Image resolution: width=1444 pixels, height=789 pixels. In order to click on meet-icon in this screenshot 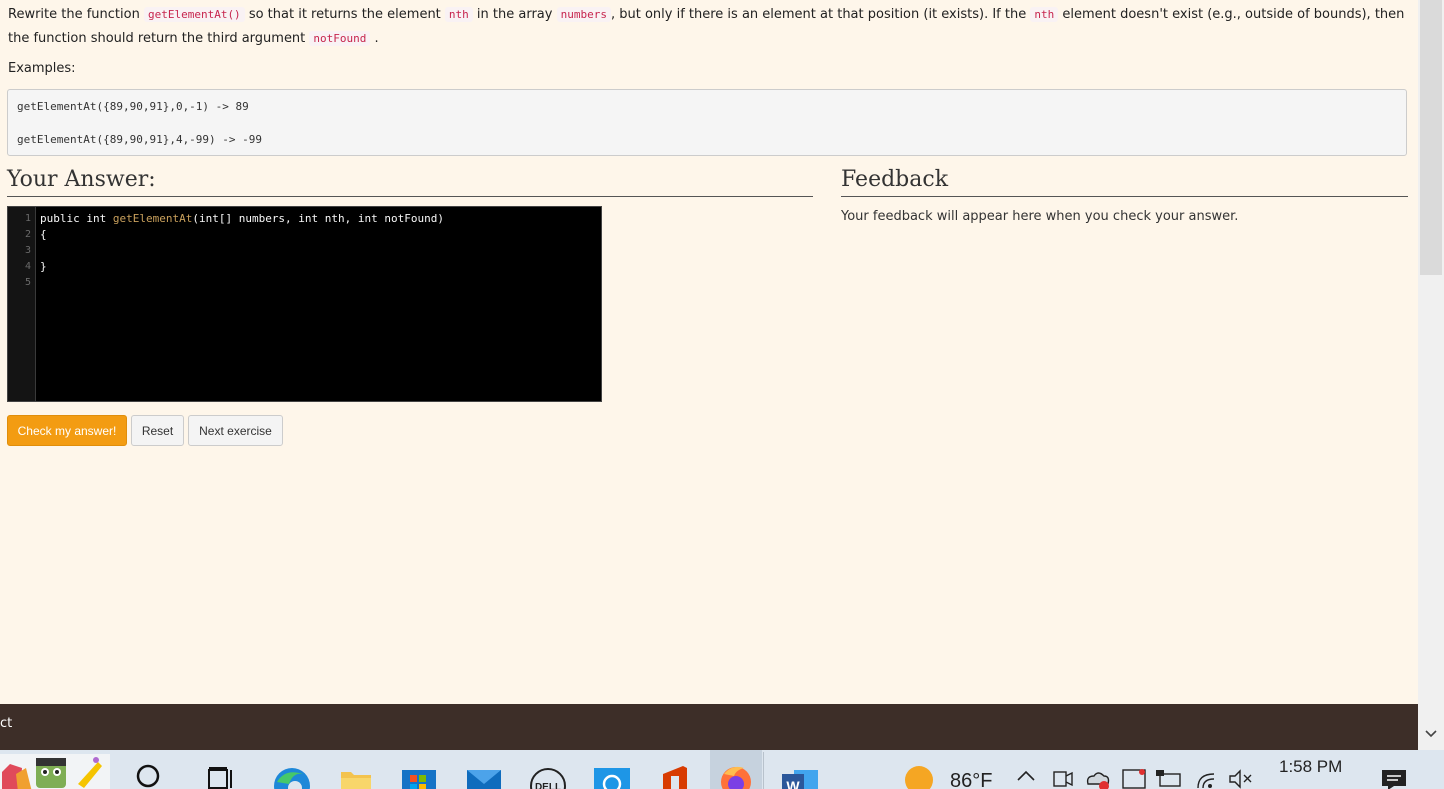, I will do `click(1069, 778)`.